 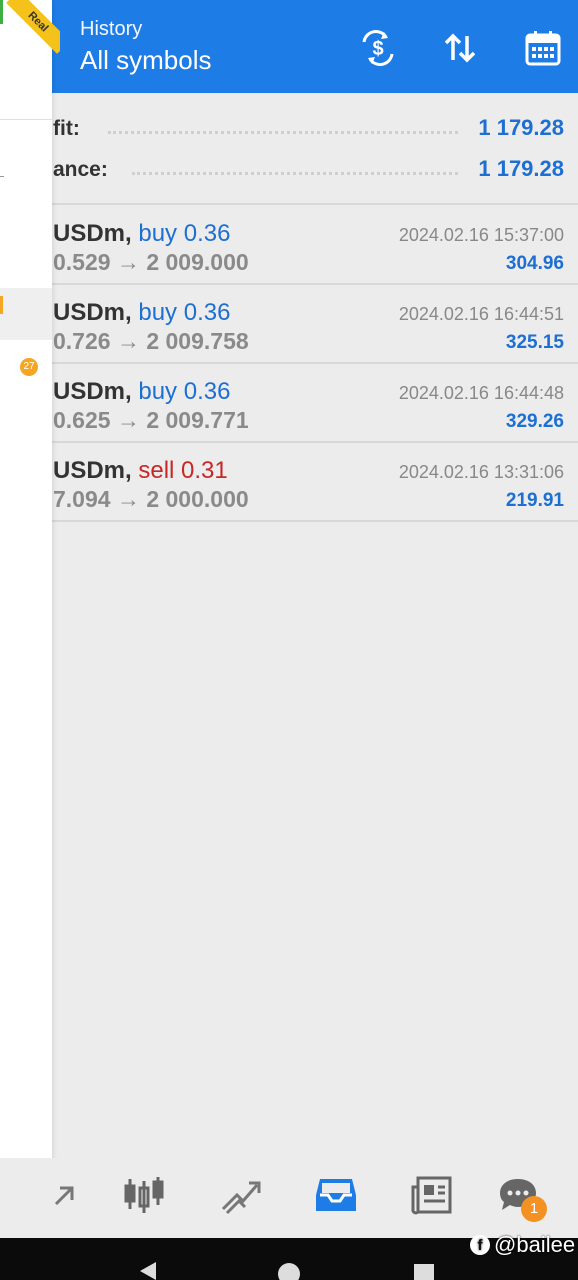 What do you see at coordinates (336, 1195) in the screenshot?
I see `history-icon` at bounding box center [336, 1195].